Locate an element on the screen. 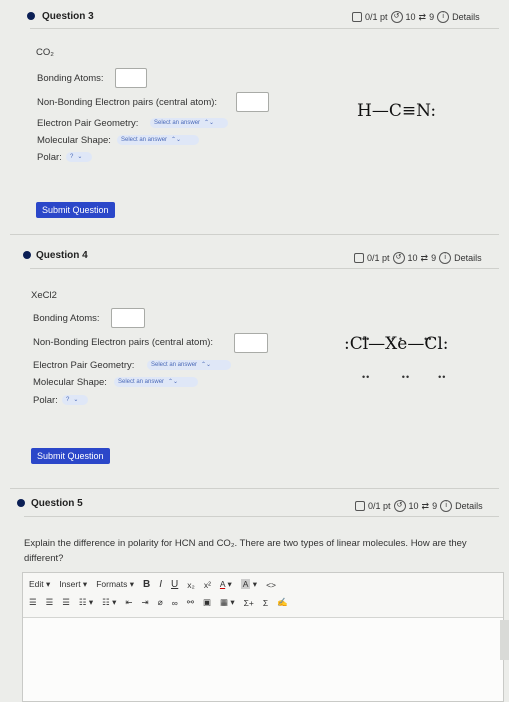 The width and height of the screenshot is (509, 702). epg-select-value: Select an answer is located at coordinates (177, 123).